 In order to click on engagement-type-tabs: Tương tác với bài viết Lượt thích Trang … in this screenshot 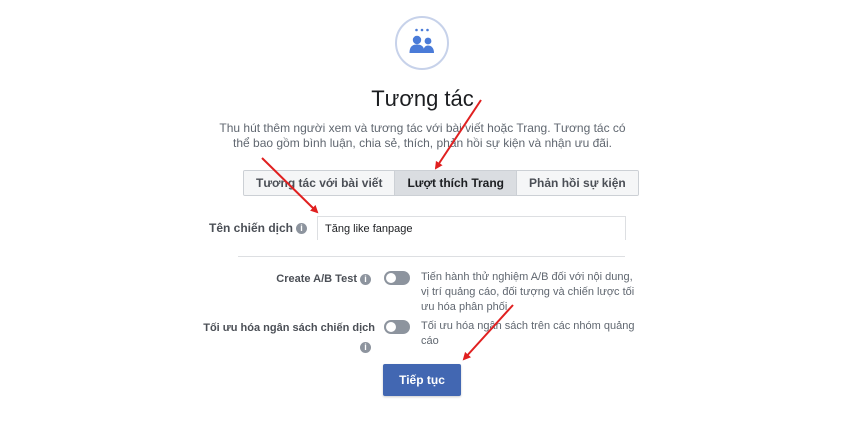, I will do `click(441, 183)`.